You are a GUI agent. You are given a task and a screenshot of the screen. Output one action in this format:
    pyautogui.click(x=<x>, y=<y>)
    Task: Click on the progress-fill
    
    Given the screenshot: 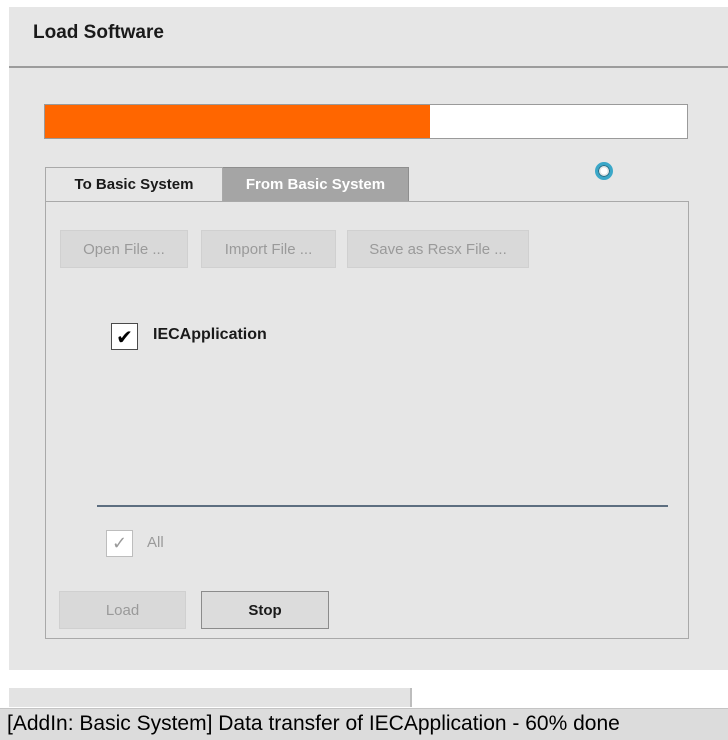 What is the action you would take?
    pyautogui.click(x=238, y=121)
    